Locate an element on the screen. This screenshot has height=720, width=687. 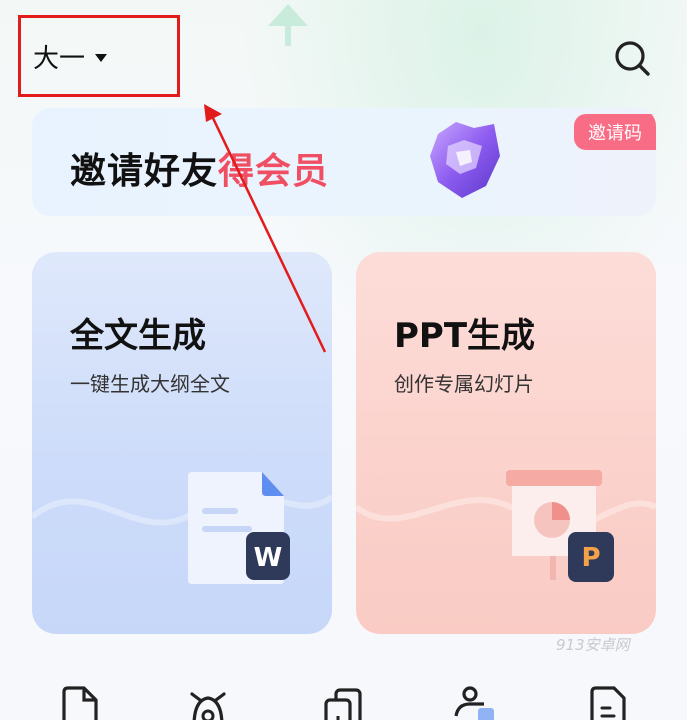
tool-row is located at coordinates (343, 700).